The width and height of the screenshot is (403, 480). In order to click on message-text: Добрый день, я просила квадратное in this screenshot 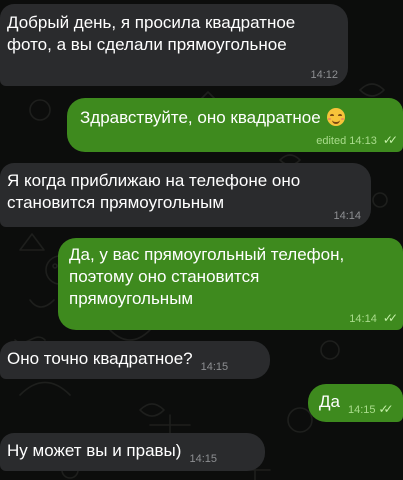, I will do `click(151, 22)`.